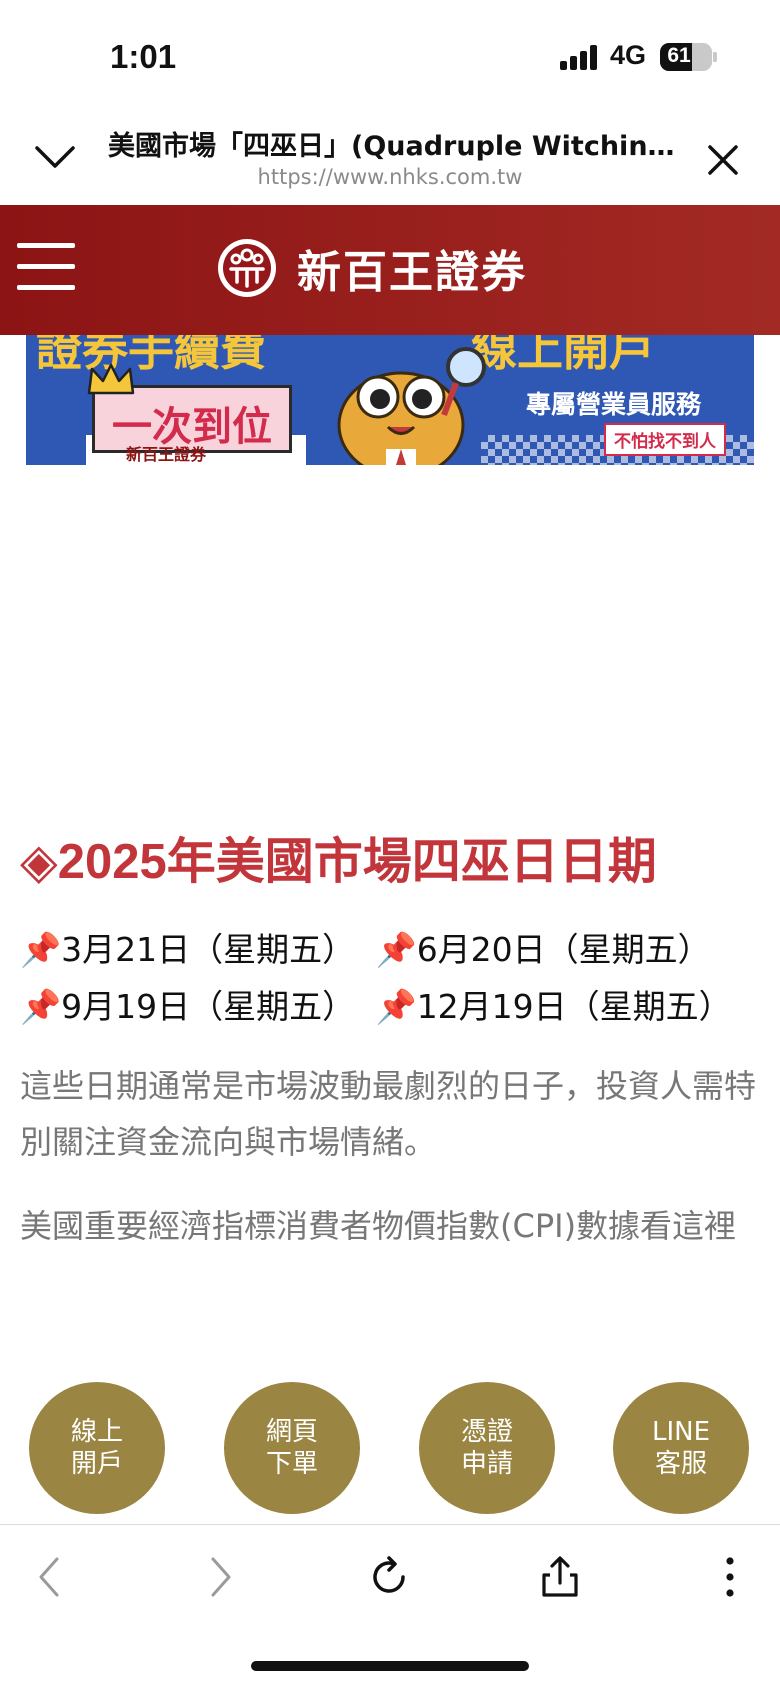 The width and height of the screenshot is (780, 1691). What do you see at coordinates (390, 1449) in the screenshot?
I see `quick-actions-bar: 線上 開戶 網頁 下單 憑證 申請 LINE 客服` at bounding box center [390, 1449].